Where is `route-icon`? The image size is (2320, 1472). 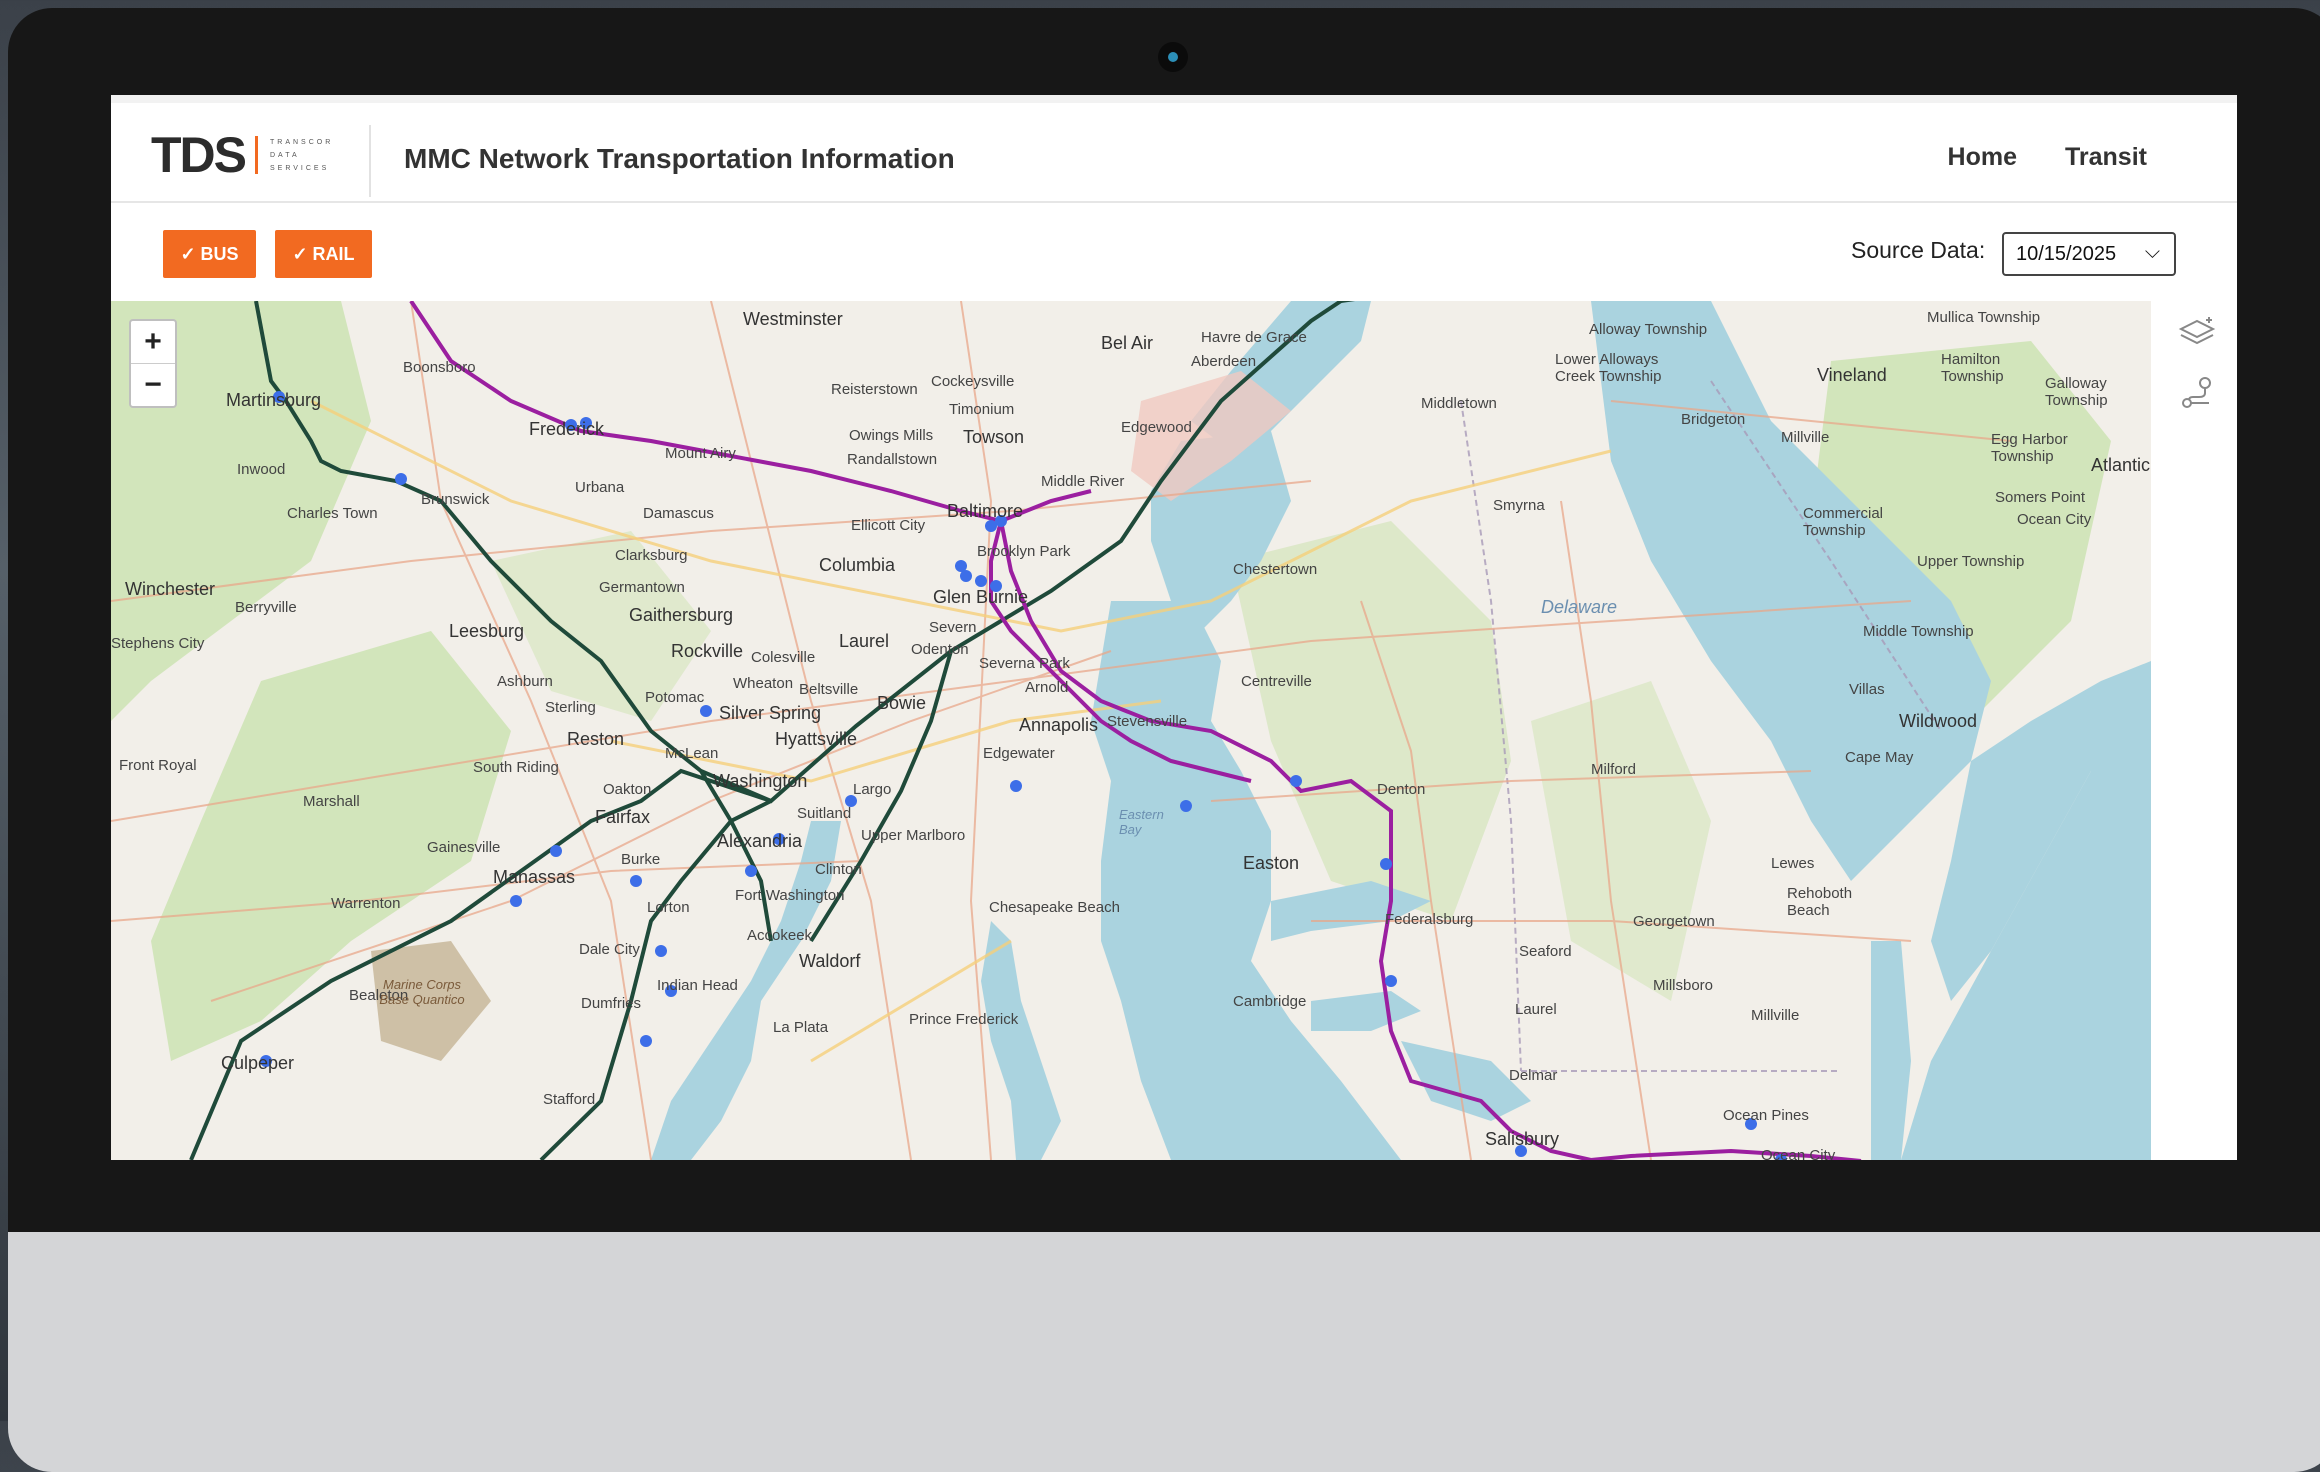 route-icon is located at coordinates (2197, 393).